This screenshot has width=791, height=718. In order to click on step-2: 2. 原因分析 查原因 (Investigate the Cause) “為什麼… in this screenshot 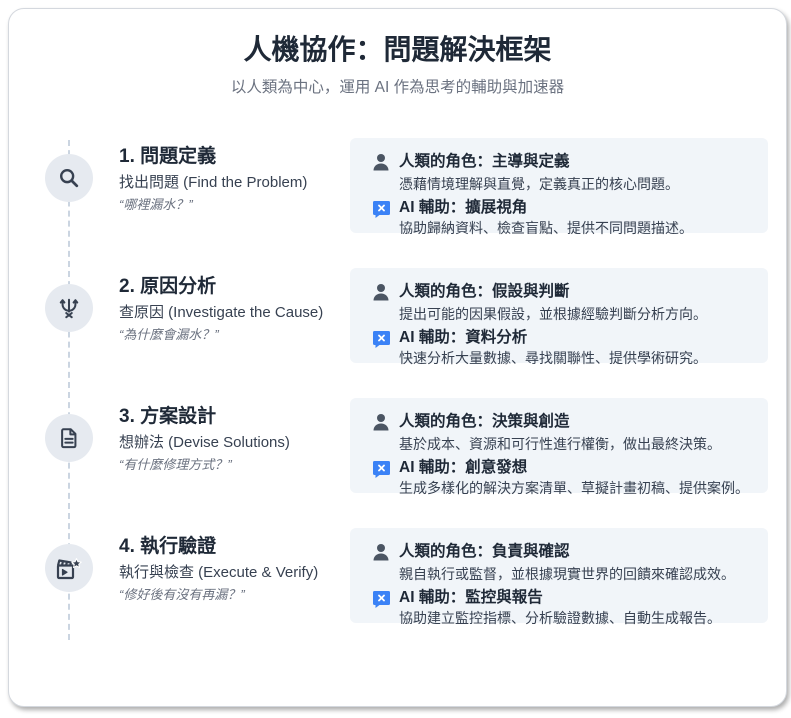, I will do `click(397, 318)`.